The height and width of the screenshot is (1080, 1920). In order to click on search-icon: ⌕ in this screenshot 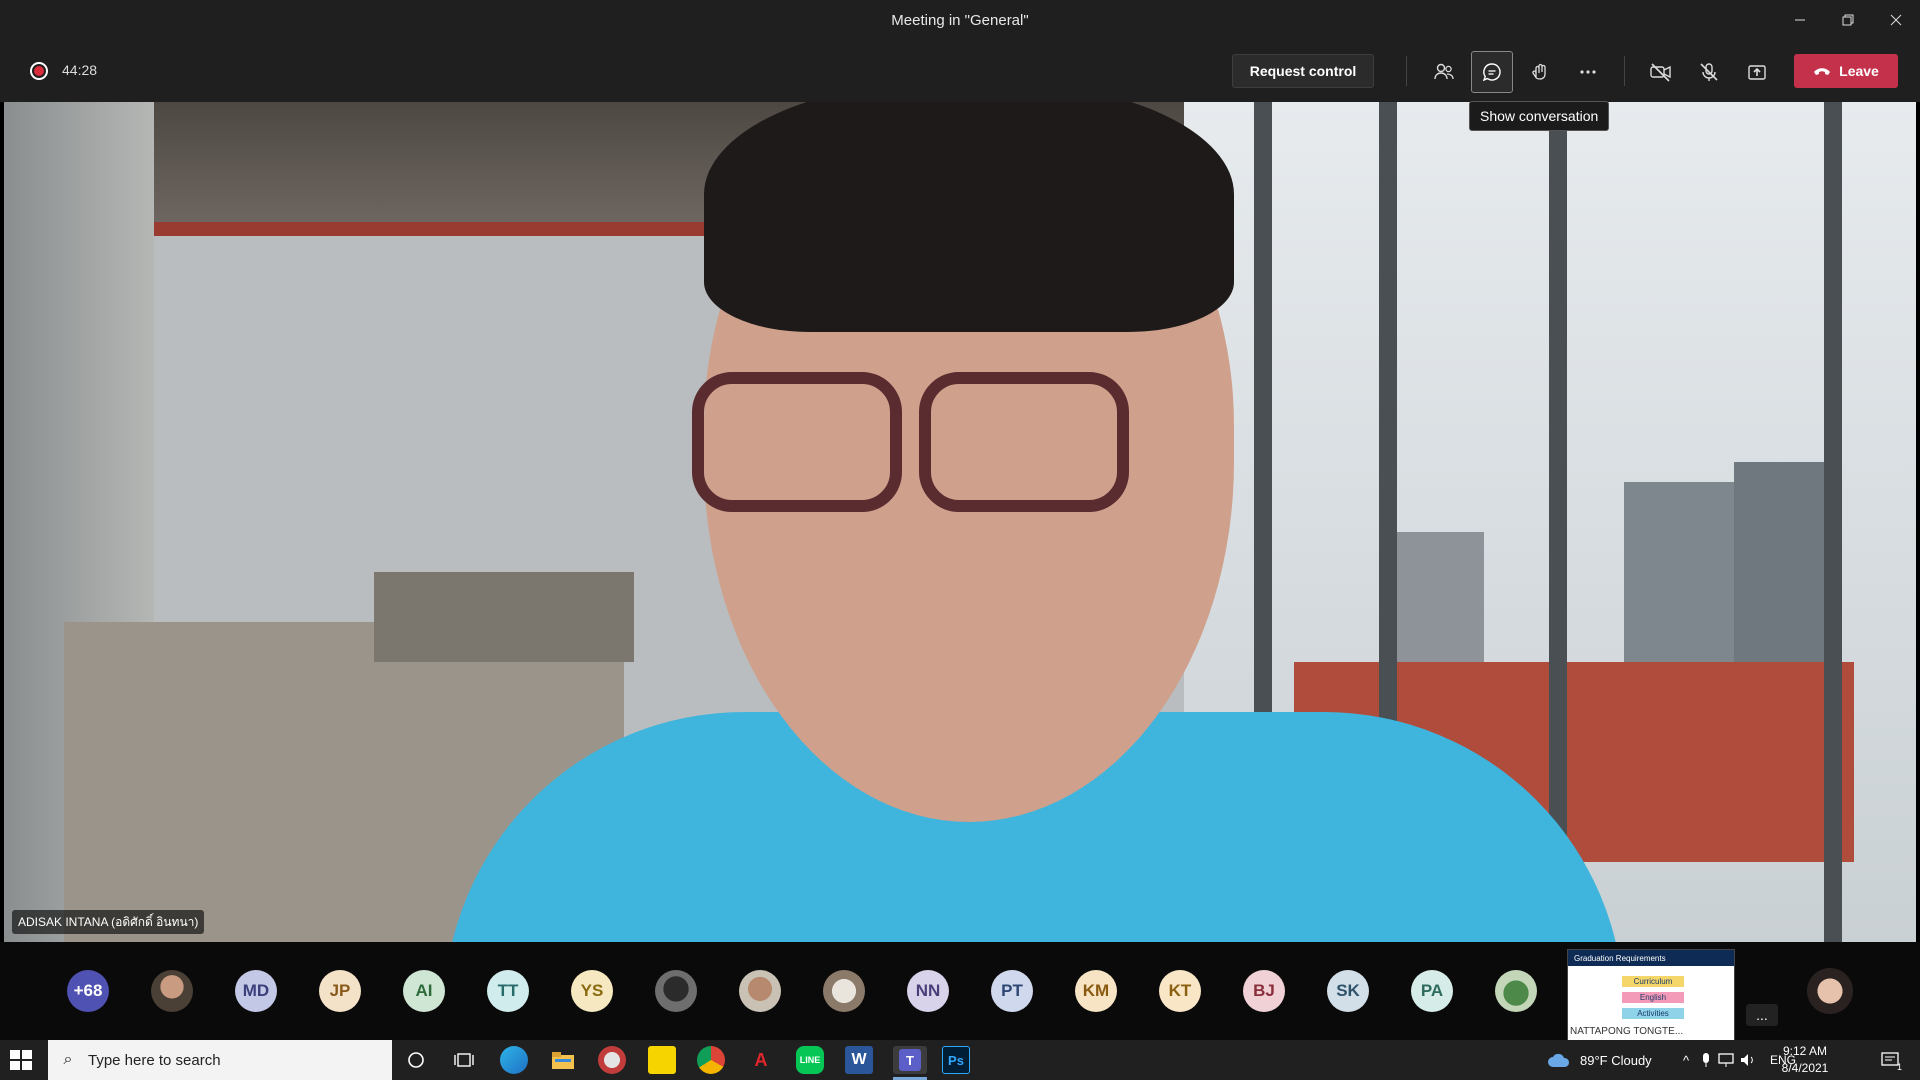, I will do `click(68, 1059)`.